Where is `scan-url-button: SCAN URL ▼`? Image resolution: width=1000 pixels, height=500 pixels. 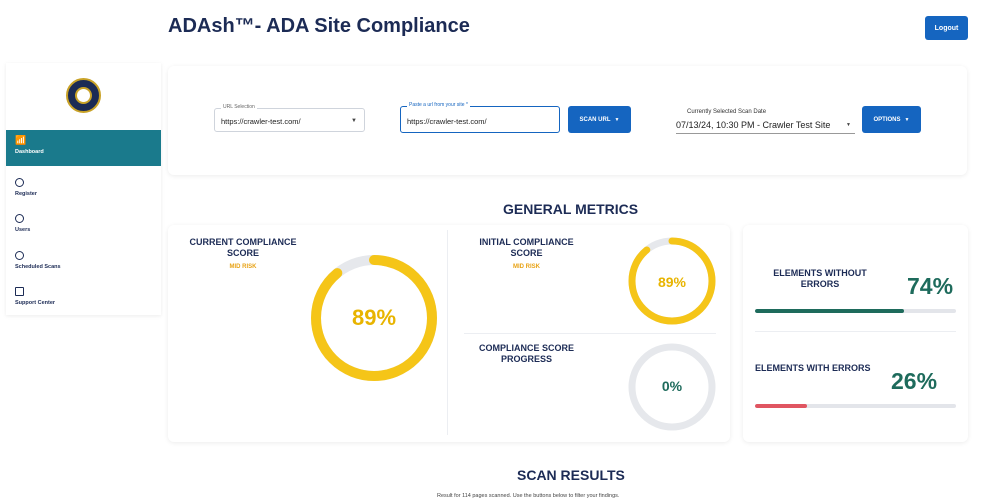 scan-url-button: SCAN URL ▼ is located at coordinates (599, 119).